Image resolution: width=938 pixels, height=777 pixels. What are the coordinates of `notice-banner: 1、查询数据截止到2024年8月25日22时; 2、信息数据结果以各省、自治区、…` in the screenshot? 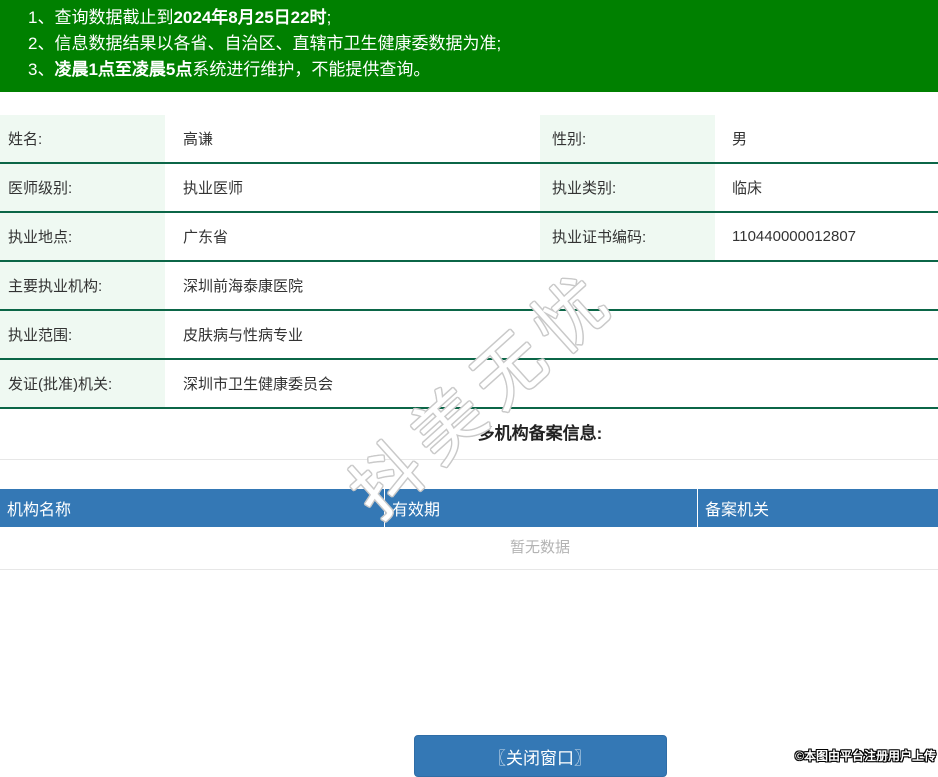 It's located at (469, 46).